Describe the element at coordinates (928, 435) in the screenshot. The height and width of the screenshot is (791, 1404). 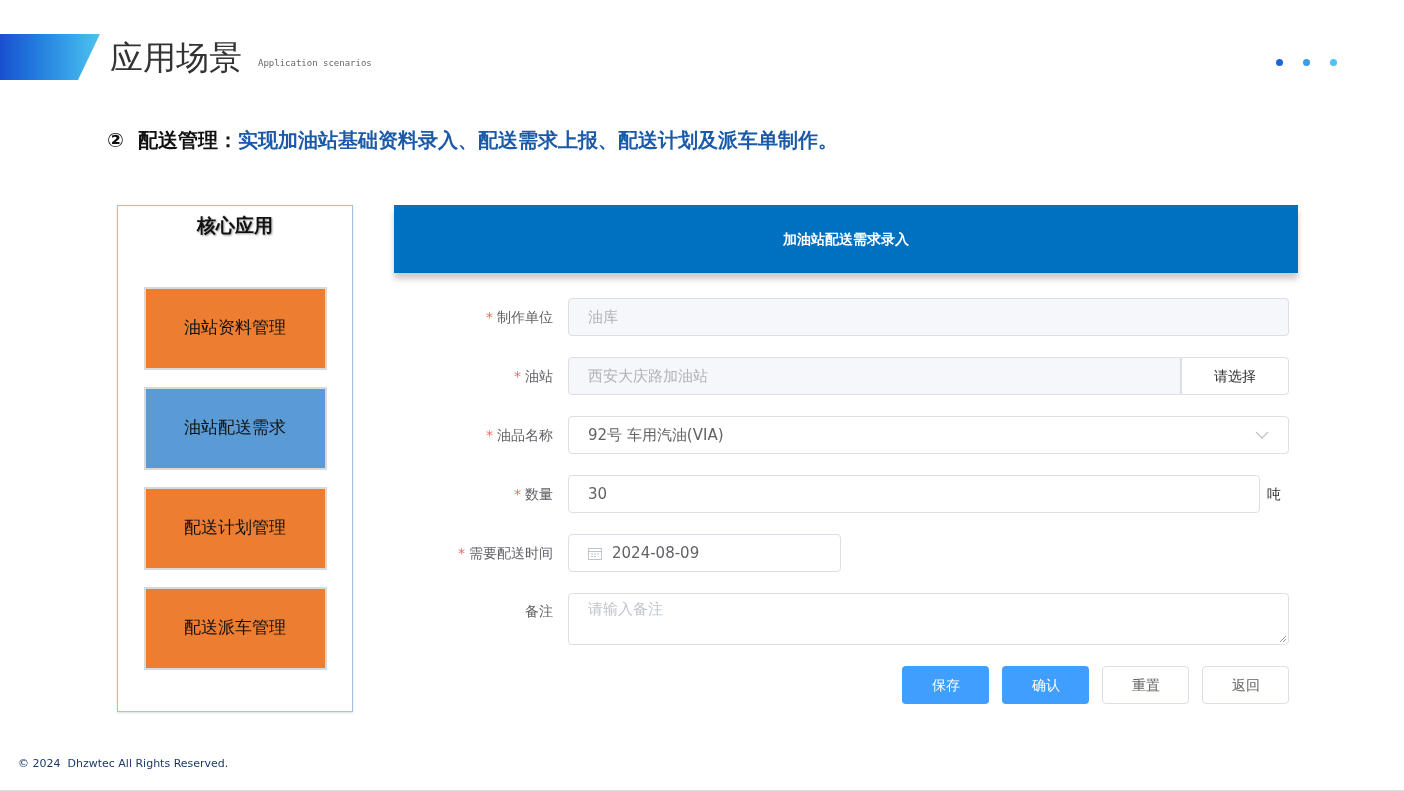
I see `select-field: 92号 车用汽油(VIA)` at that location.